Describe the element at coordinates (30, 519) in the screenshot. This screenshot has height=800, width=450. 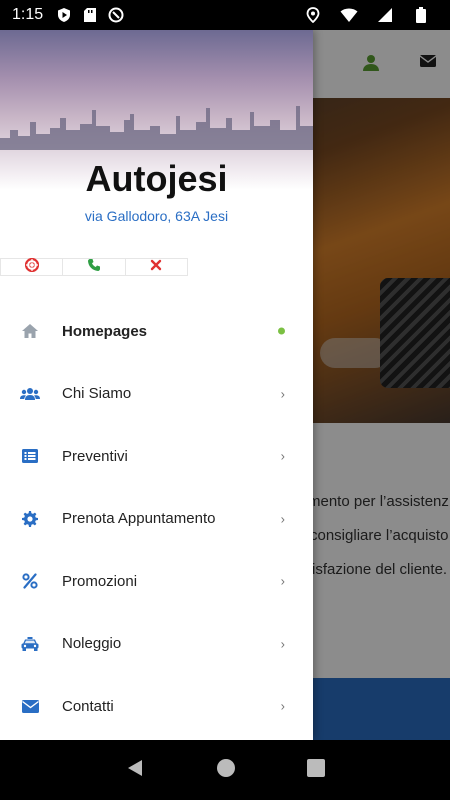
I see `gear-icon` at that location.